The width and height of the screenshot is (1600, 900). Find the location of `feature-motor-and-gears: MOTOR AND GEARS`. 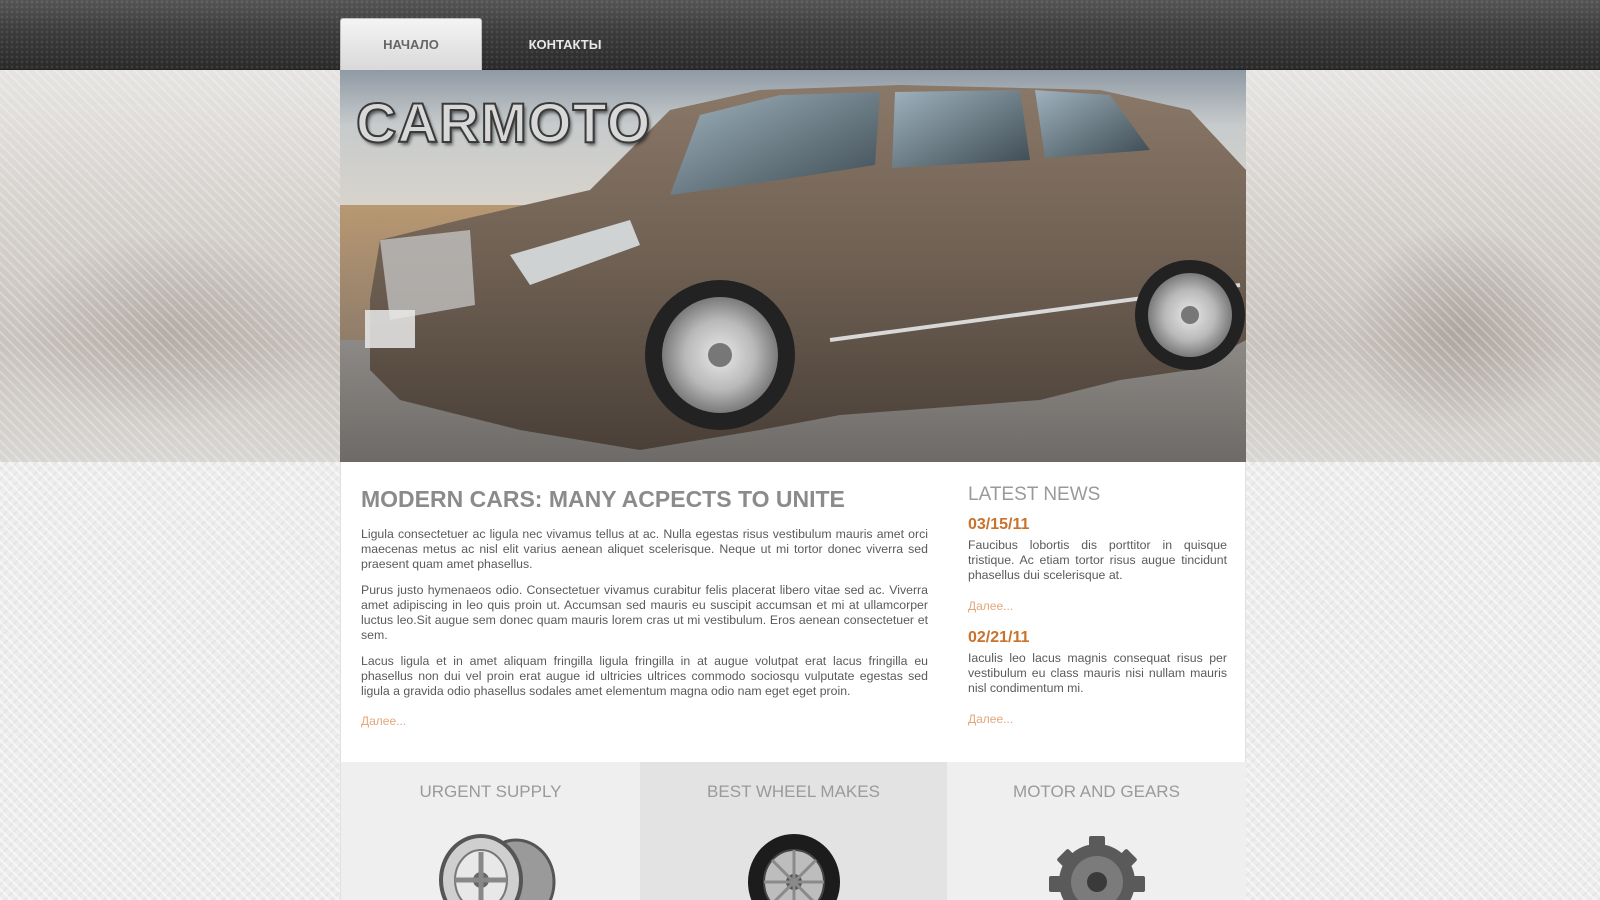

feature-motor-and-gears: MOTOR AND GEARS is located at coordinates (1096, 831).